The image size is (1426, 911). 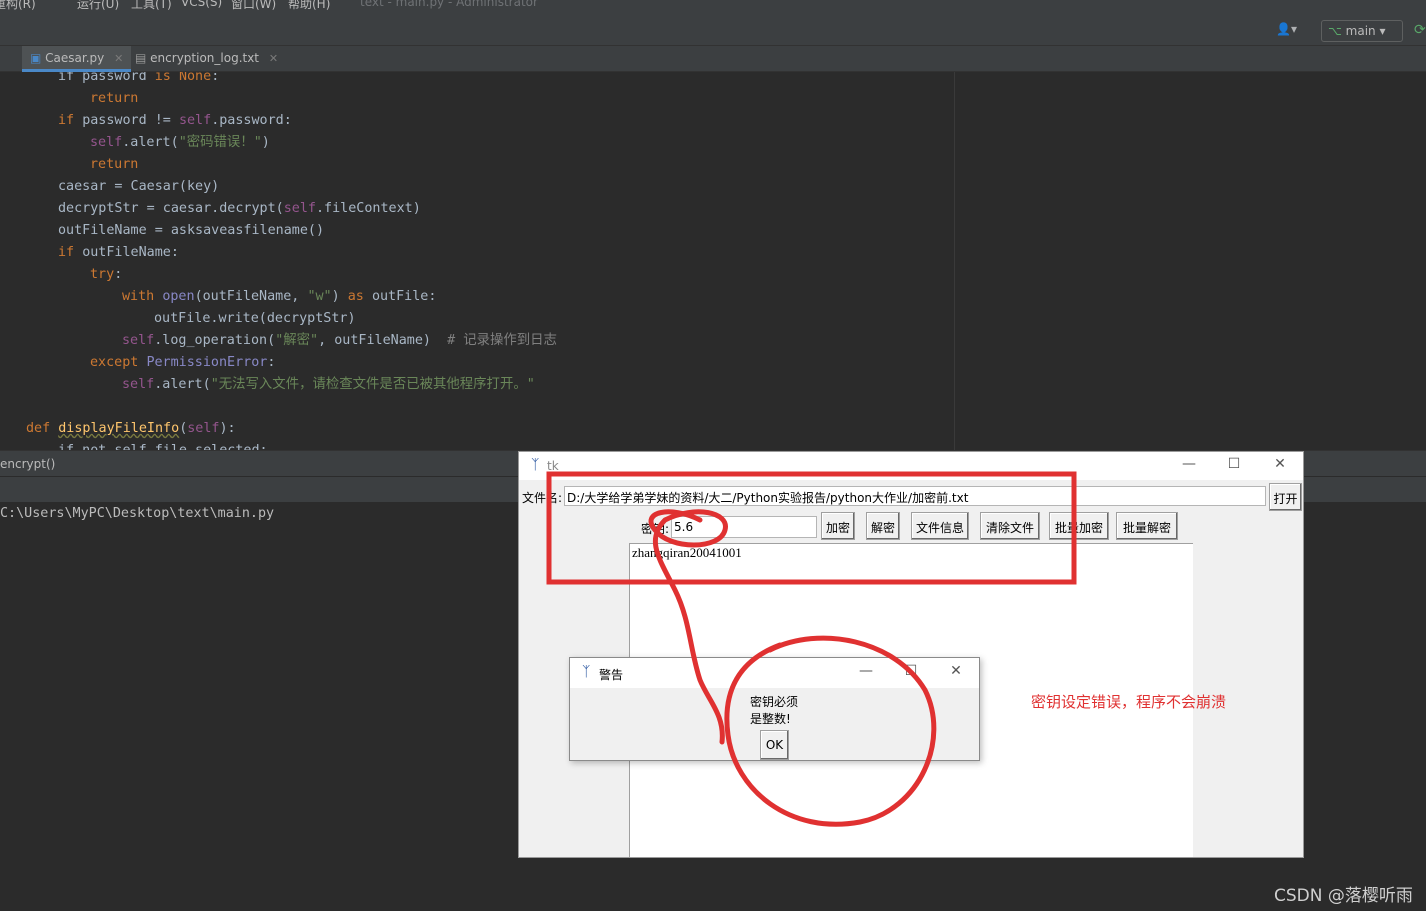 I want to click on code-line: self.alert("密码错误！"), so click(x=180, y=143).